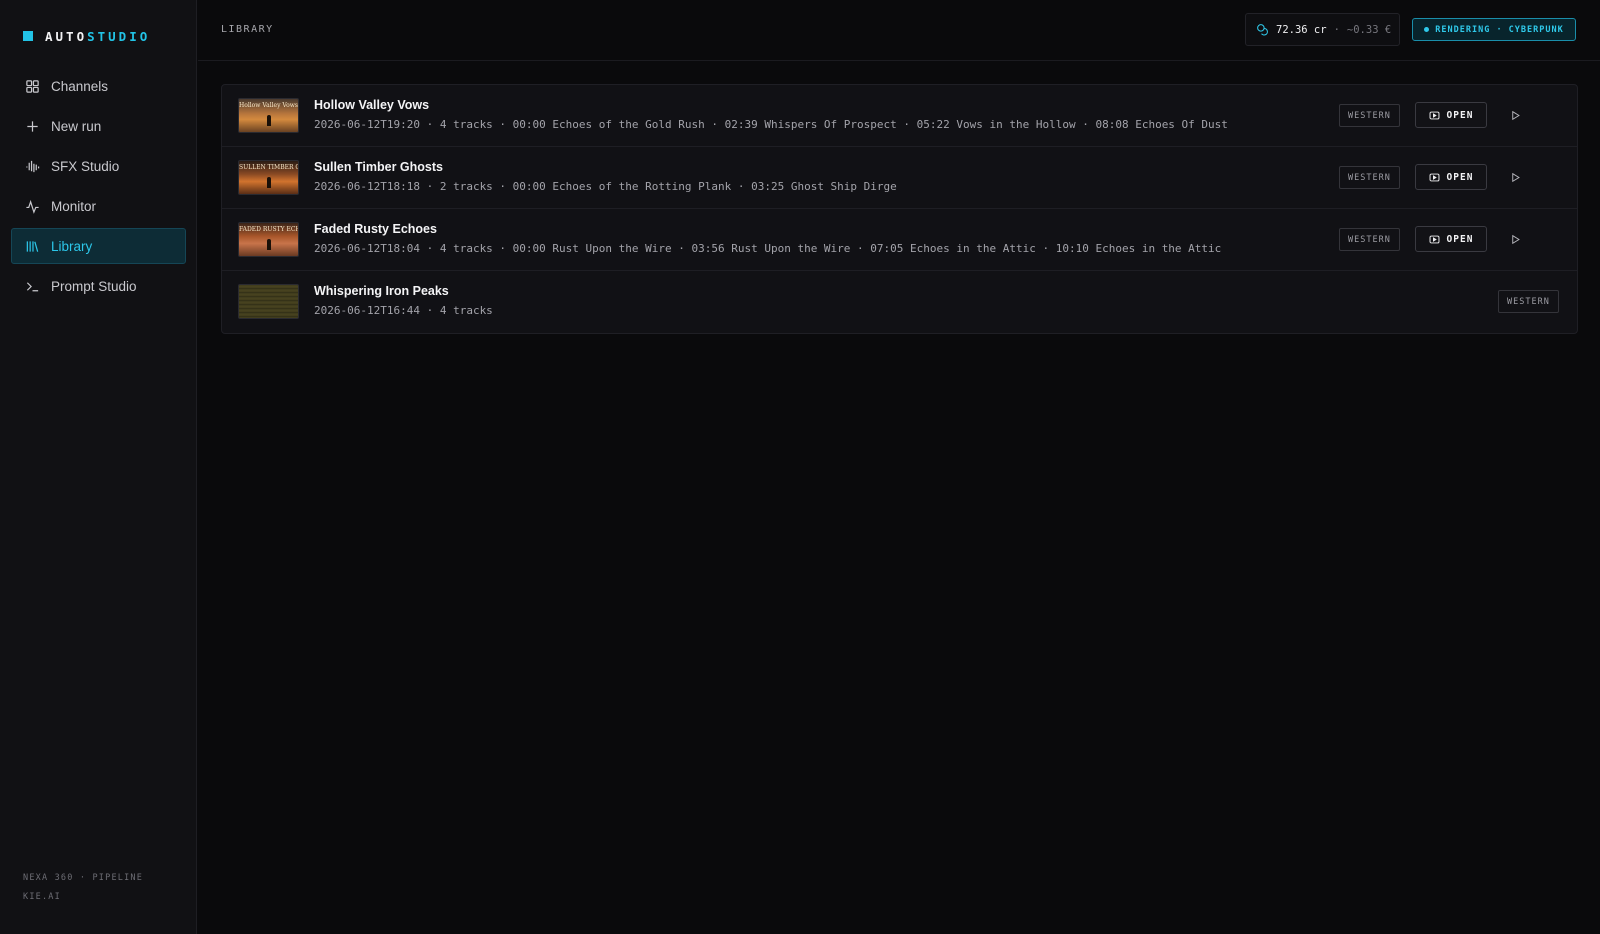  What do you see at coordinates (372, 105) in the screenshot?
I see `row-title: Hollow Valley Vows` at bounding box center [372, 105].